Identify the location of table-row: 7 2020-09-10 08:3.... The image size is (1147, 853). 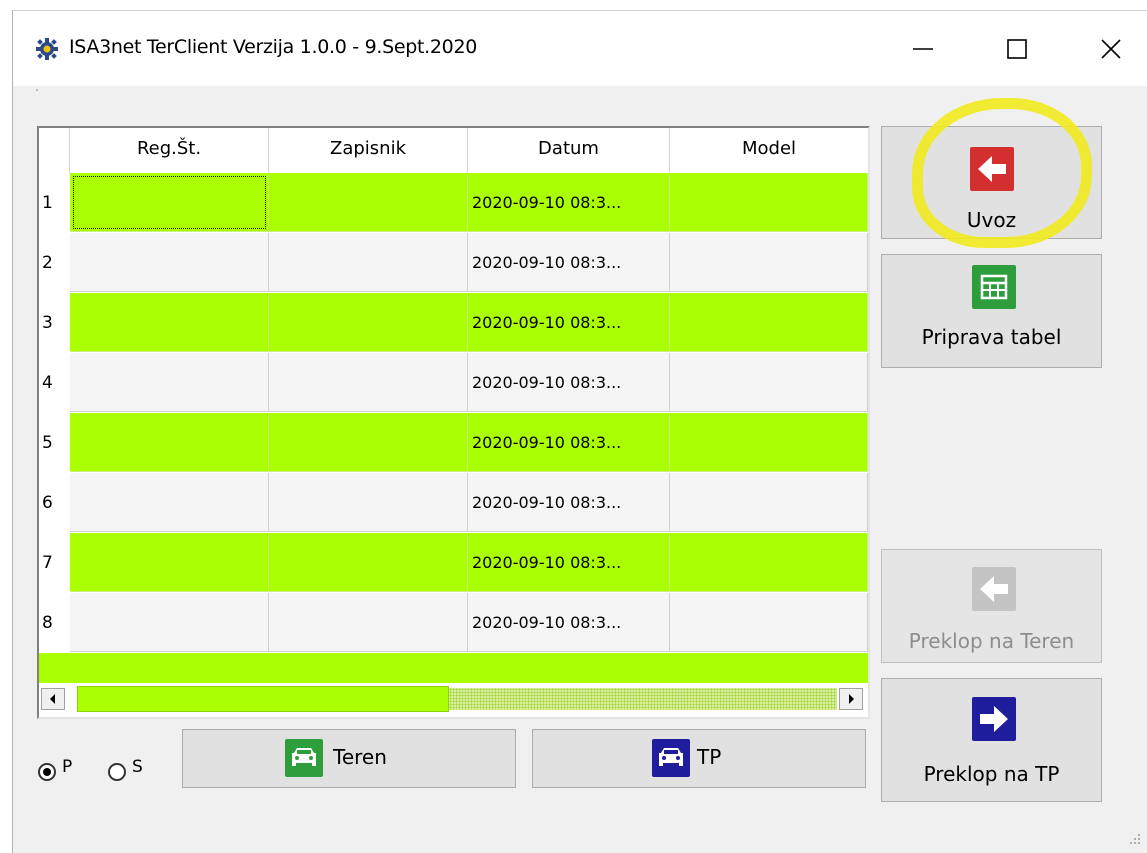
(453, 563).